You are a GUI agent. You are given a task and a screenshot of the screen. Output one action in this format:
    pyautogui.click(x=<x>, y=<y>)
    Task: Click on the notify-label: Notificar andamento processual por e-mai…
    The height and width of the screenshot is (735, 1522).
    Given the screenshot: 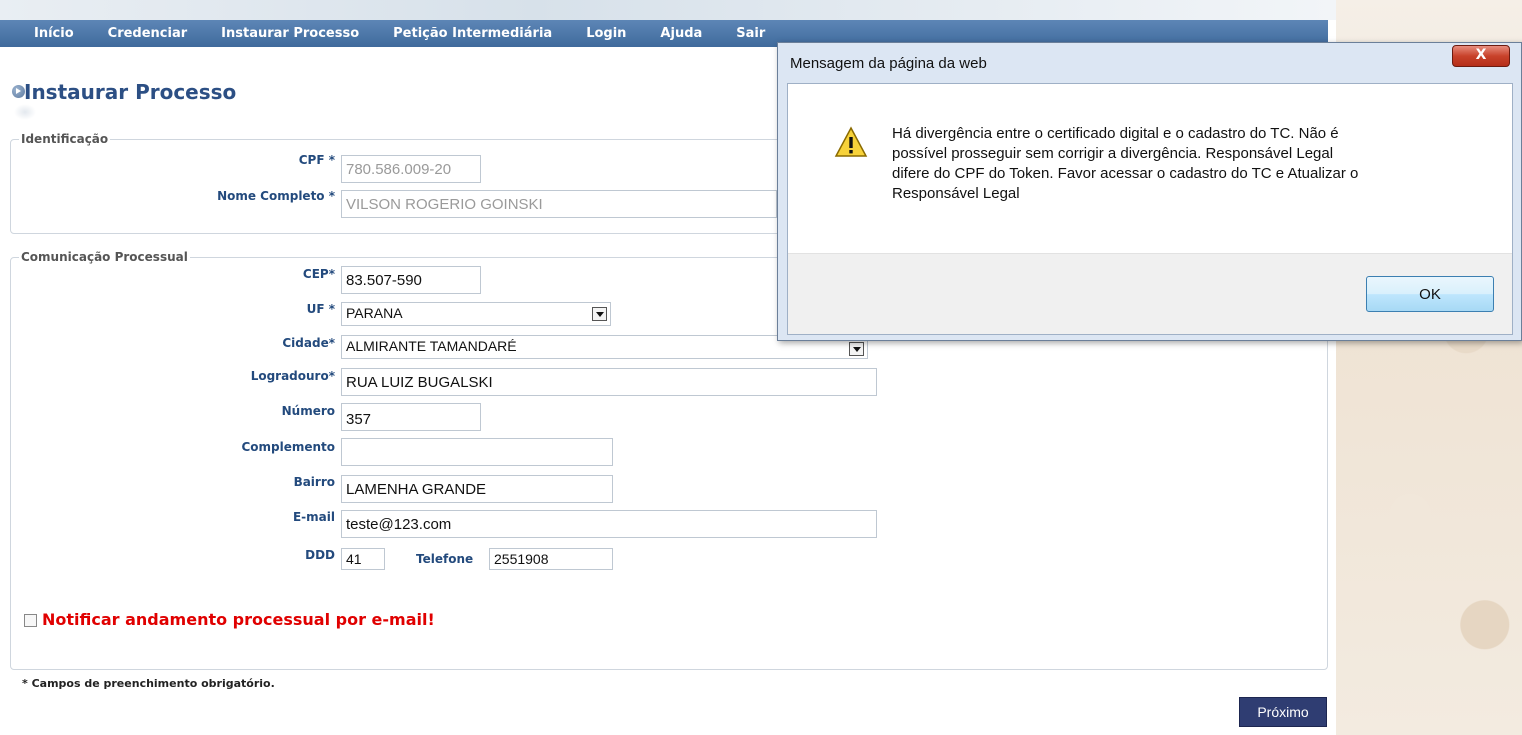 What is the action you would take?
    pyautogui.click(x=238, y=619)
    